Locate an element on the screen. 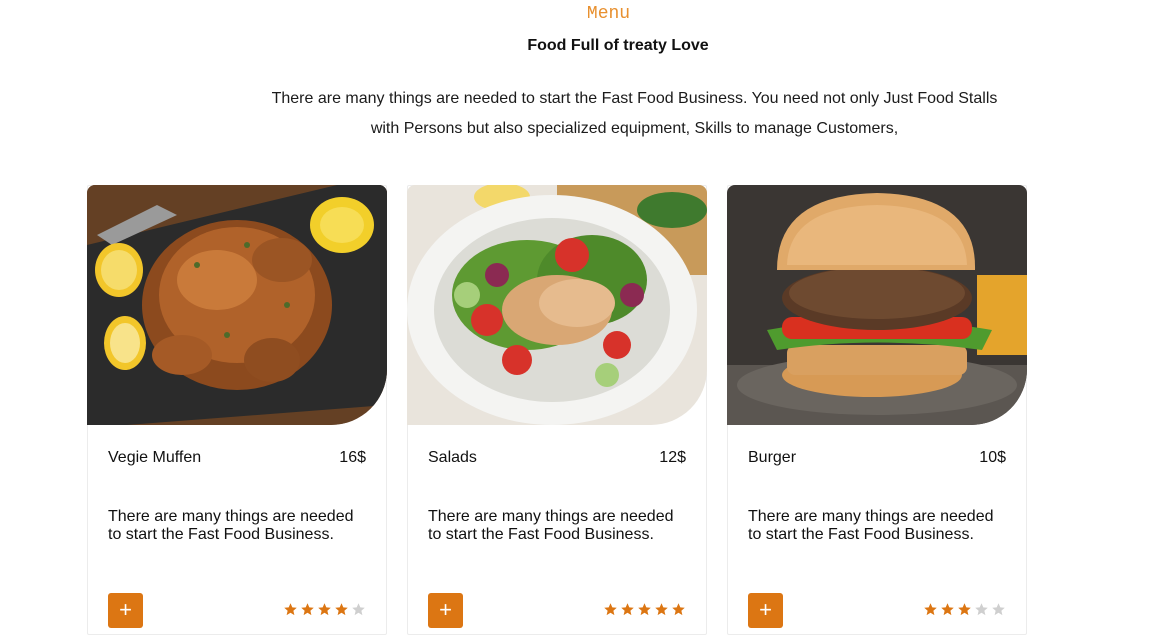  section-eyebrow: Menu is located at coordinates (608, 14).